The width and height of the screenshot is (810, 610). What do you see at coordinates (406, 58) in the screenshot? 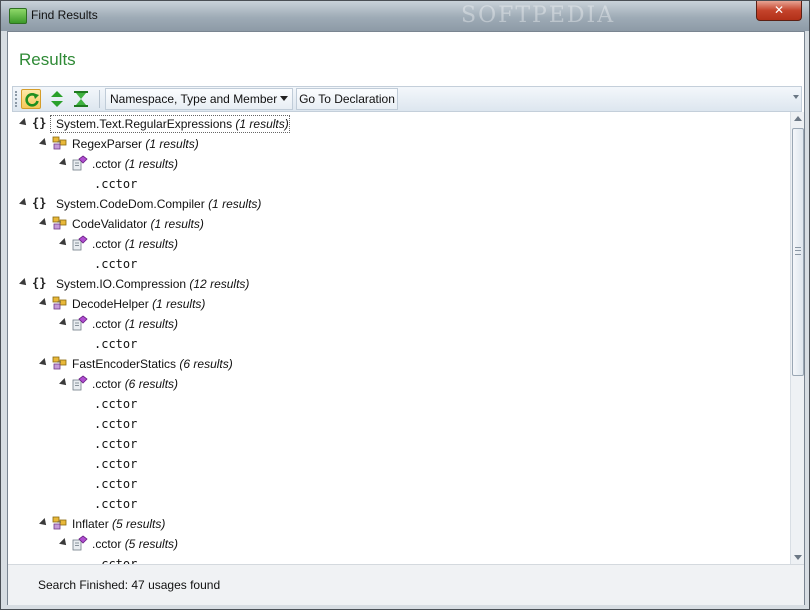
I see `results-header: Results` at bounding box center [406, 58].